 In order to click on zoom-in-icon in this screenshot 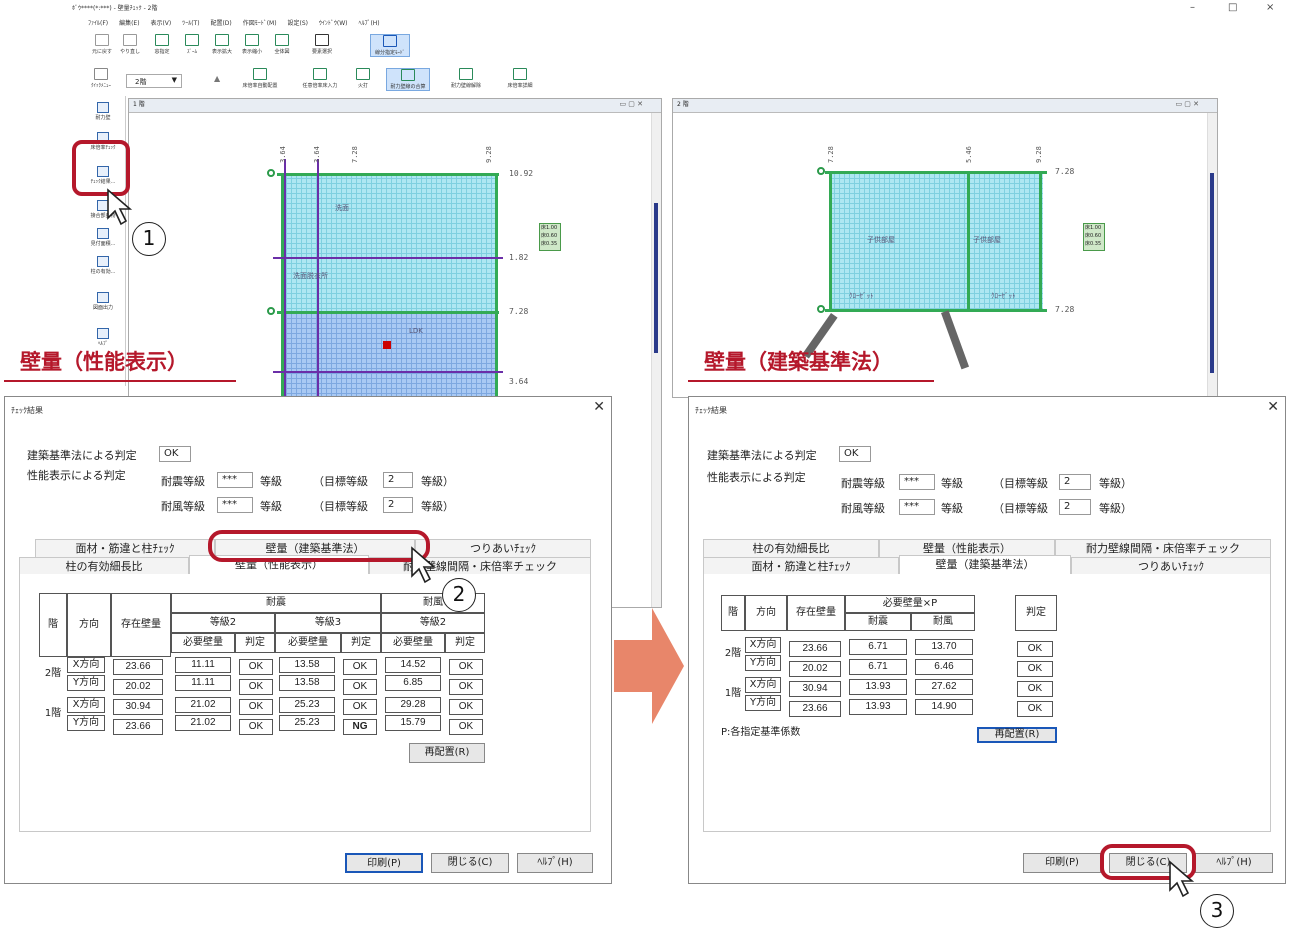, I will do `click(222, 40)`.